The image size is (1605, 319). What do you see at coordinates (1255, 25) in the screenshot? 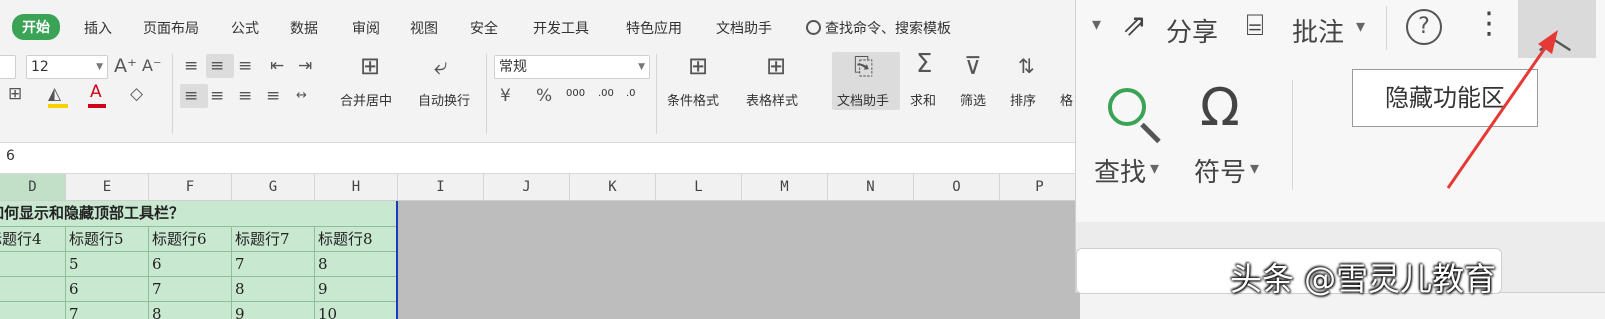
I see `annotate-icon: ⌸` at bounding box center [1255, 25].